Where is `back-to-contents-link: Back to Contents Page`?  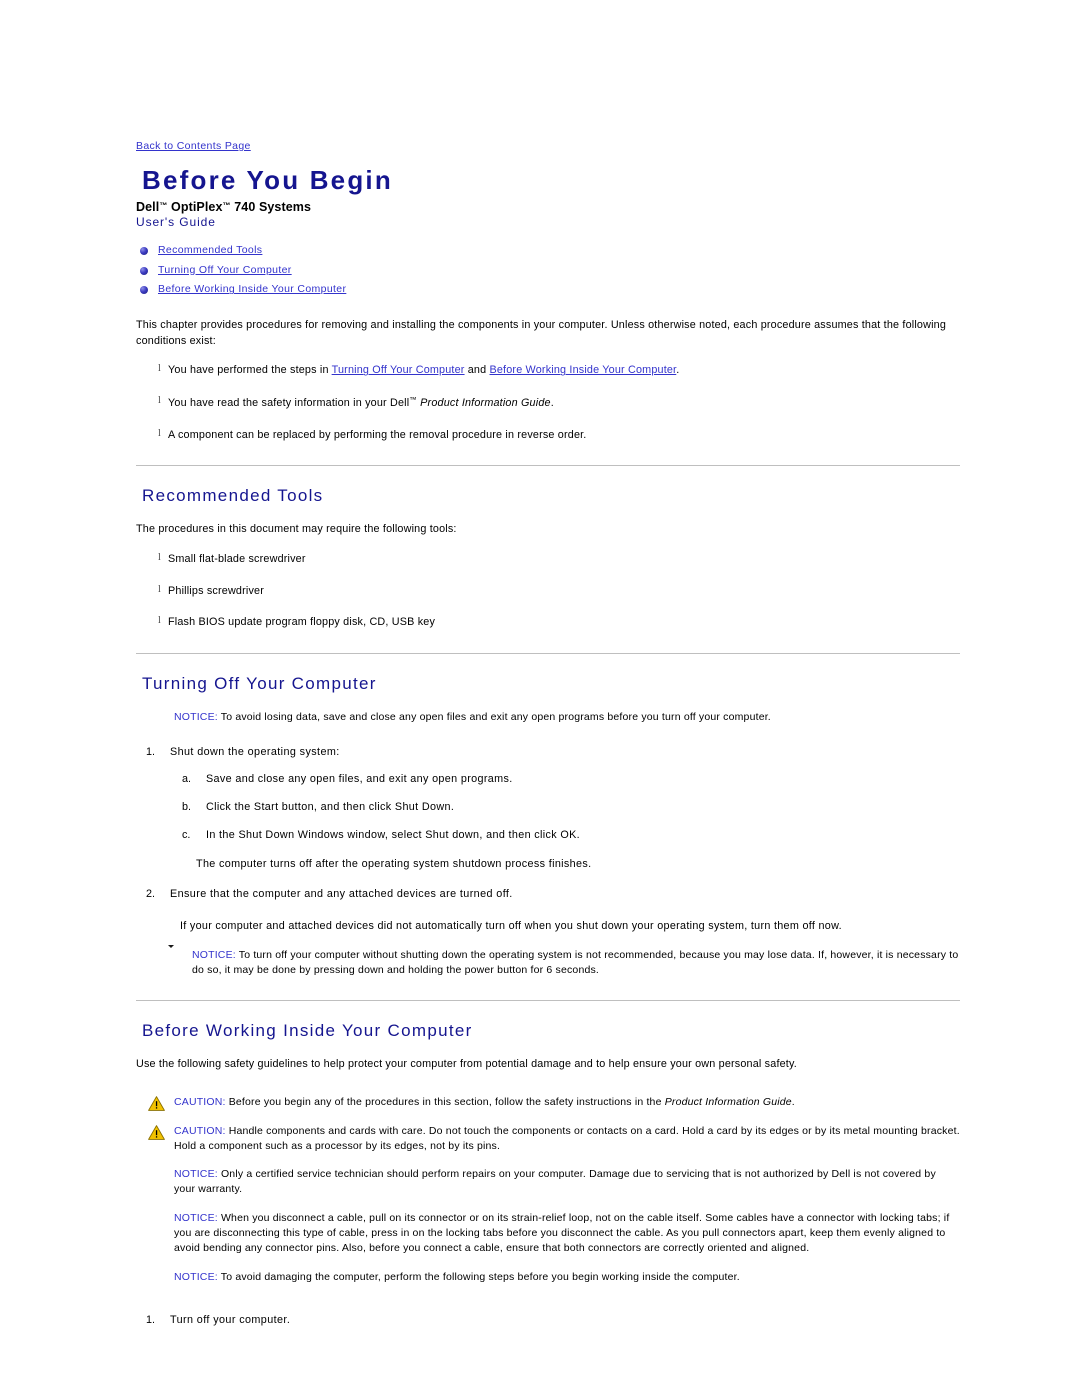 back-to-contents-link: Back to Contents Page is located at coordinates (193, 146).